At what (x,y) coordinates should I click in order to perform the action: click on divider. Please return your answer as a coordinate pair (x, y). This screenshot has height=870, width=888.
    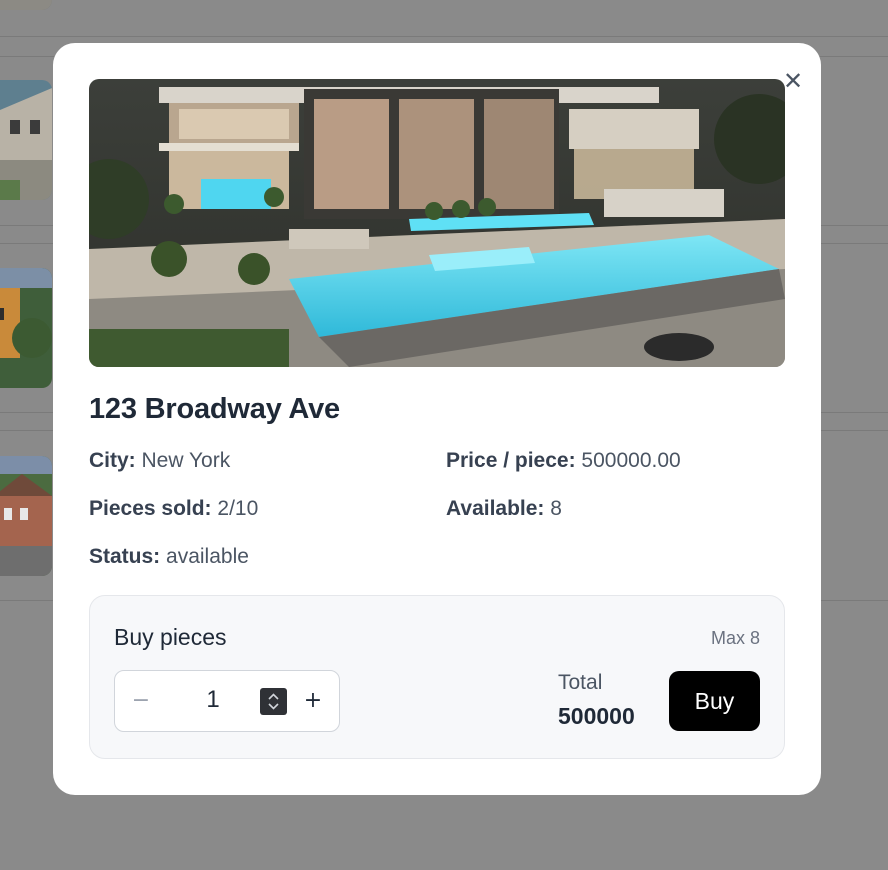
    Looking at the image, I should click on (444, 36).